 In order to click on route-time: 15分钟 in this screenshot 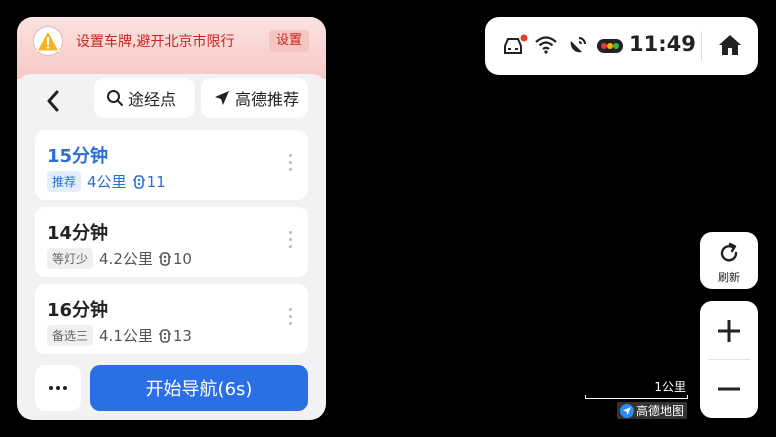, I will do `click(78, 156)`.